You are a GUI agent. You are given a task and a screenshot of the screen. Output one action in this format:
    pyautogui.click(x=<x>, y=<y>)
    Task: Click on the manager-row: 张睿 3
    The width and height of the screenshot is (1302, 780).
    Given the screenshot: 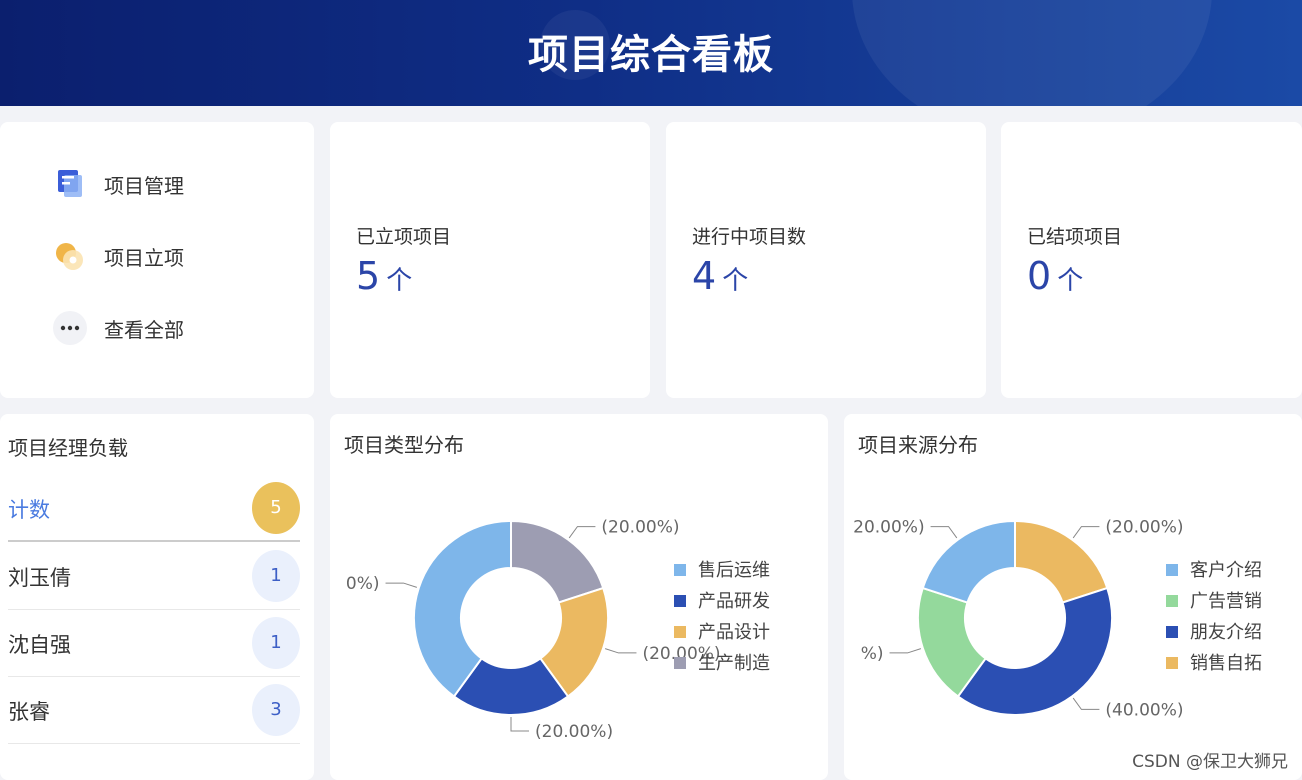 What is the action you would take?
    pyautogui.click(x=154, y=710)
    